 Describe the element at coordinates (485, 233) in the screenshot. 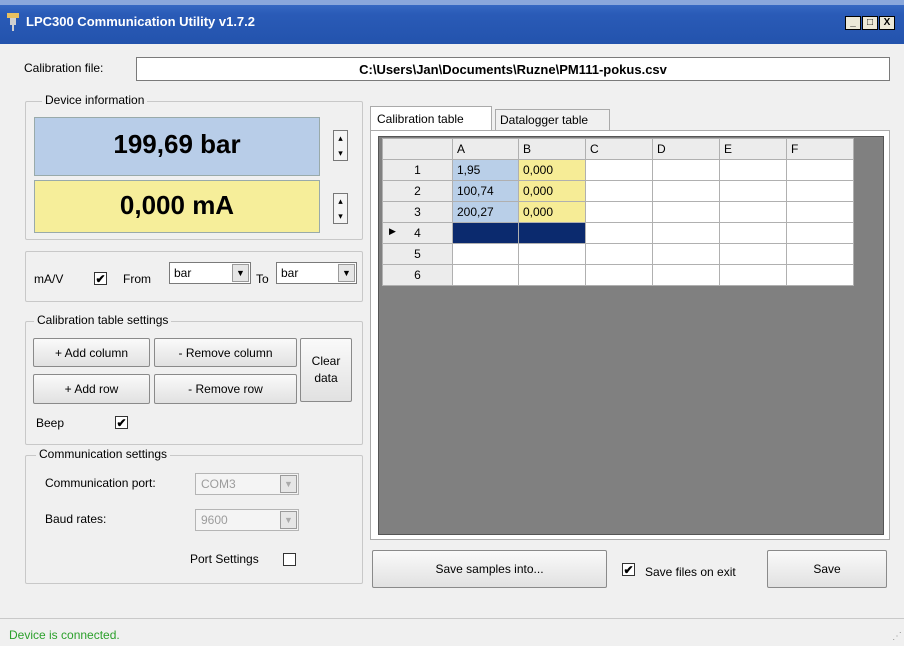

I see `grid-cell-a-selected` at that location.